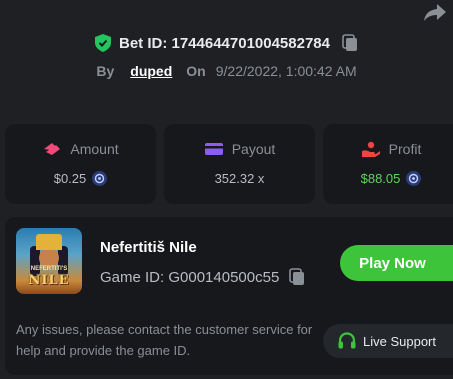  I want to click on by-label: By, so click(105, 71).